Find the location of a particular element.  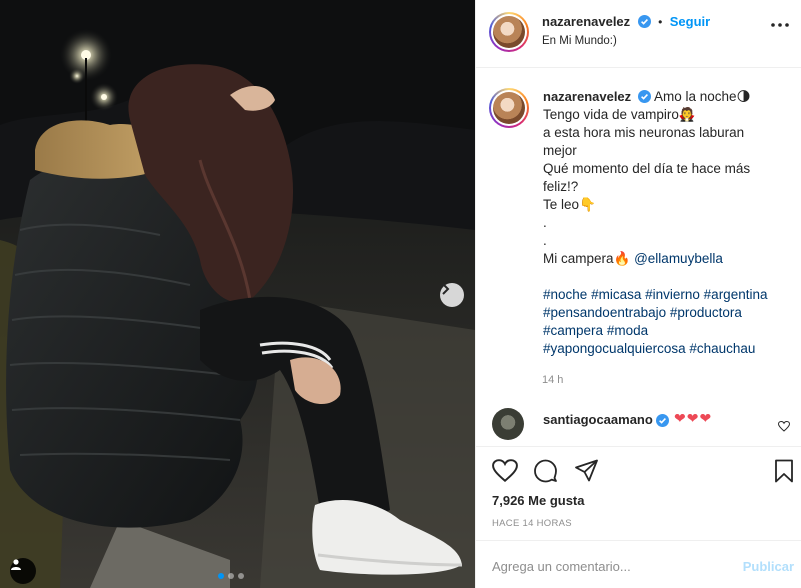

more-options-icon is located at coordinates (780, 25).